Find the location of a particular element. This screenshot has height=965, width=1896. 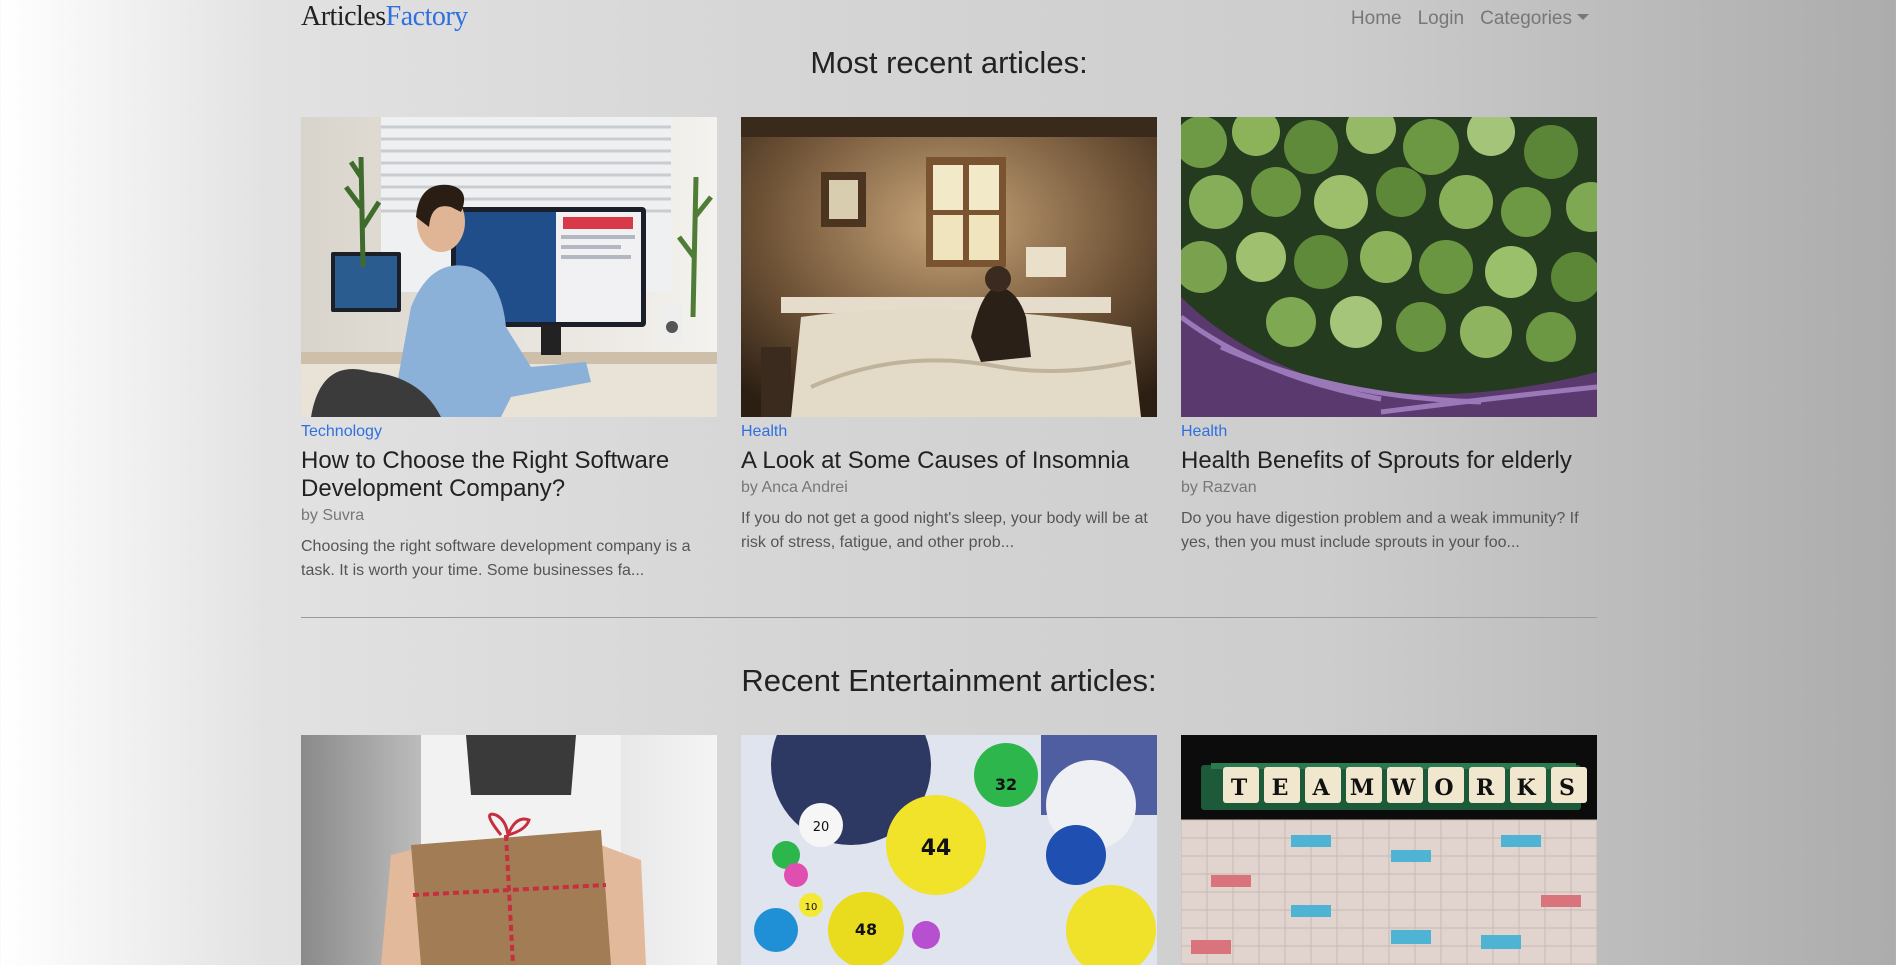

article-thumbnail-sprouts is located at coordinates (1389, 267).